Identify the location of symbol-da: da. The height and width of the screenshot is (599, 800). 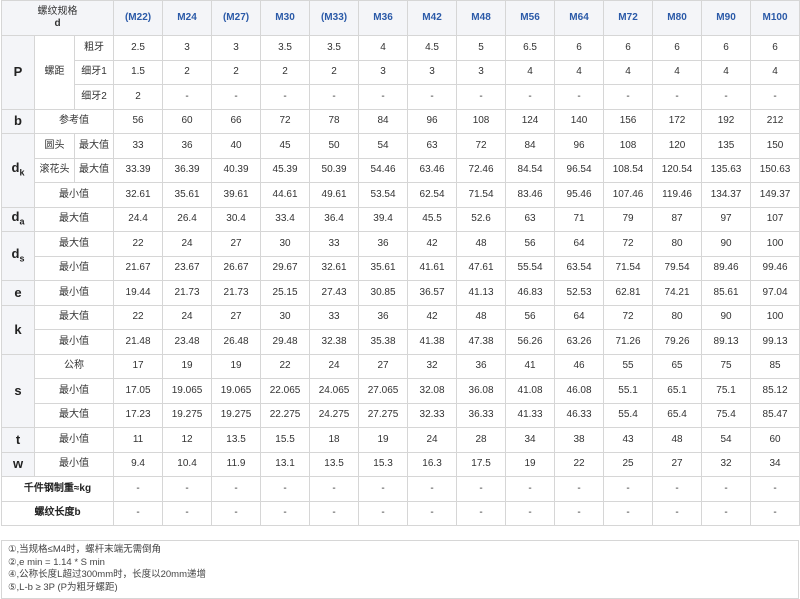
(18, 219).